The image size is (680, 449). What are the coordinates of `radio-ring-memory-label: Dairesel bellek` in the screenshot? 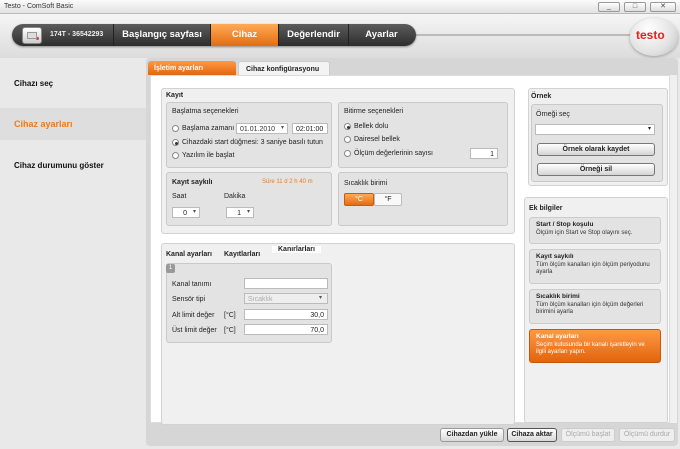 It's located at (377, 139).